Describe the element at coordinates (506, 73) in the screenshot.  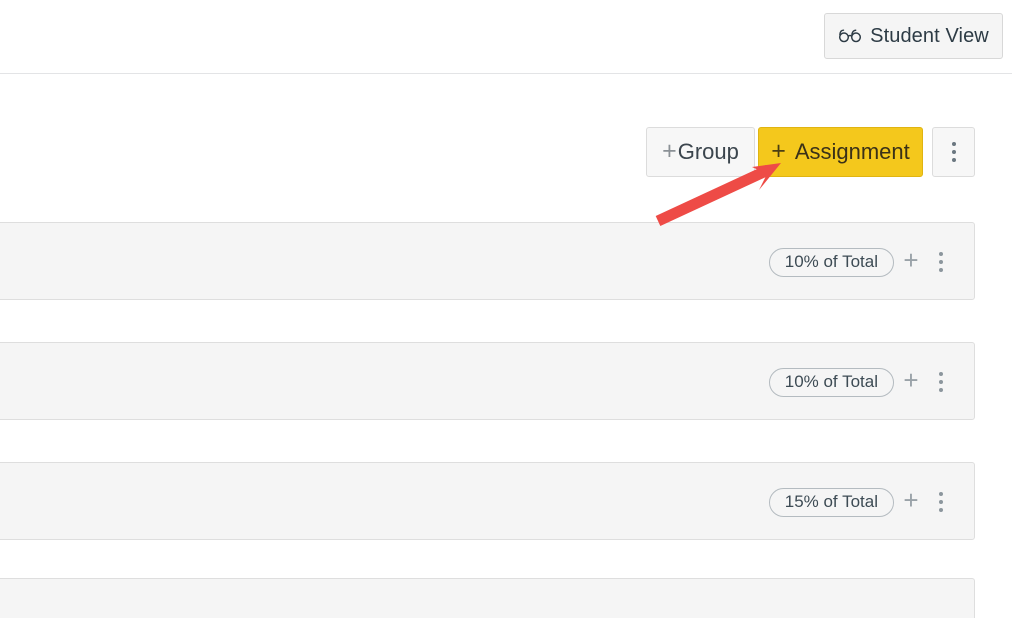
I see `header-divider` at that location.